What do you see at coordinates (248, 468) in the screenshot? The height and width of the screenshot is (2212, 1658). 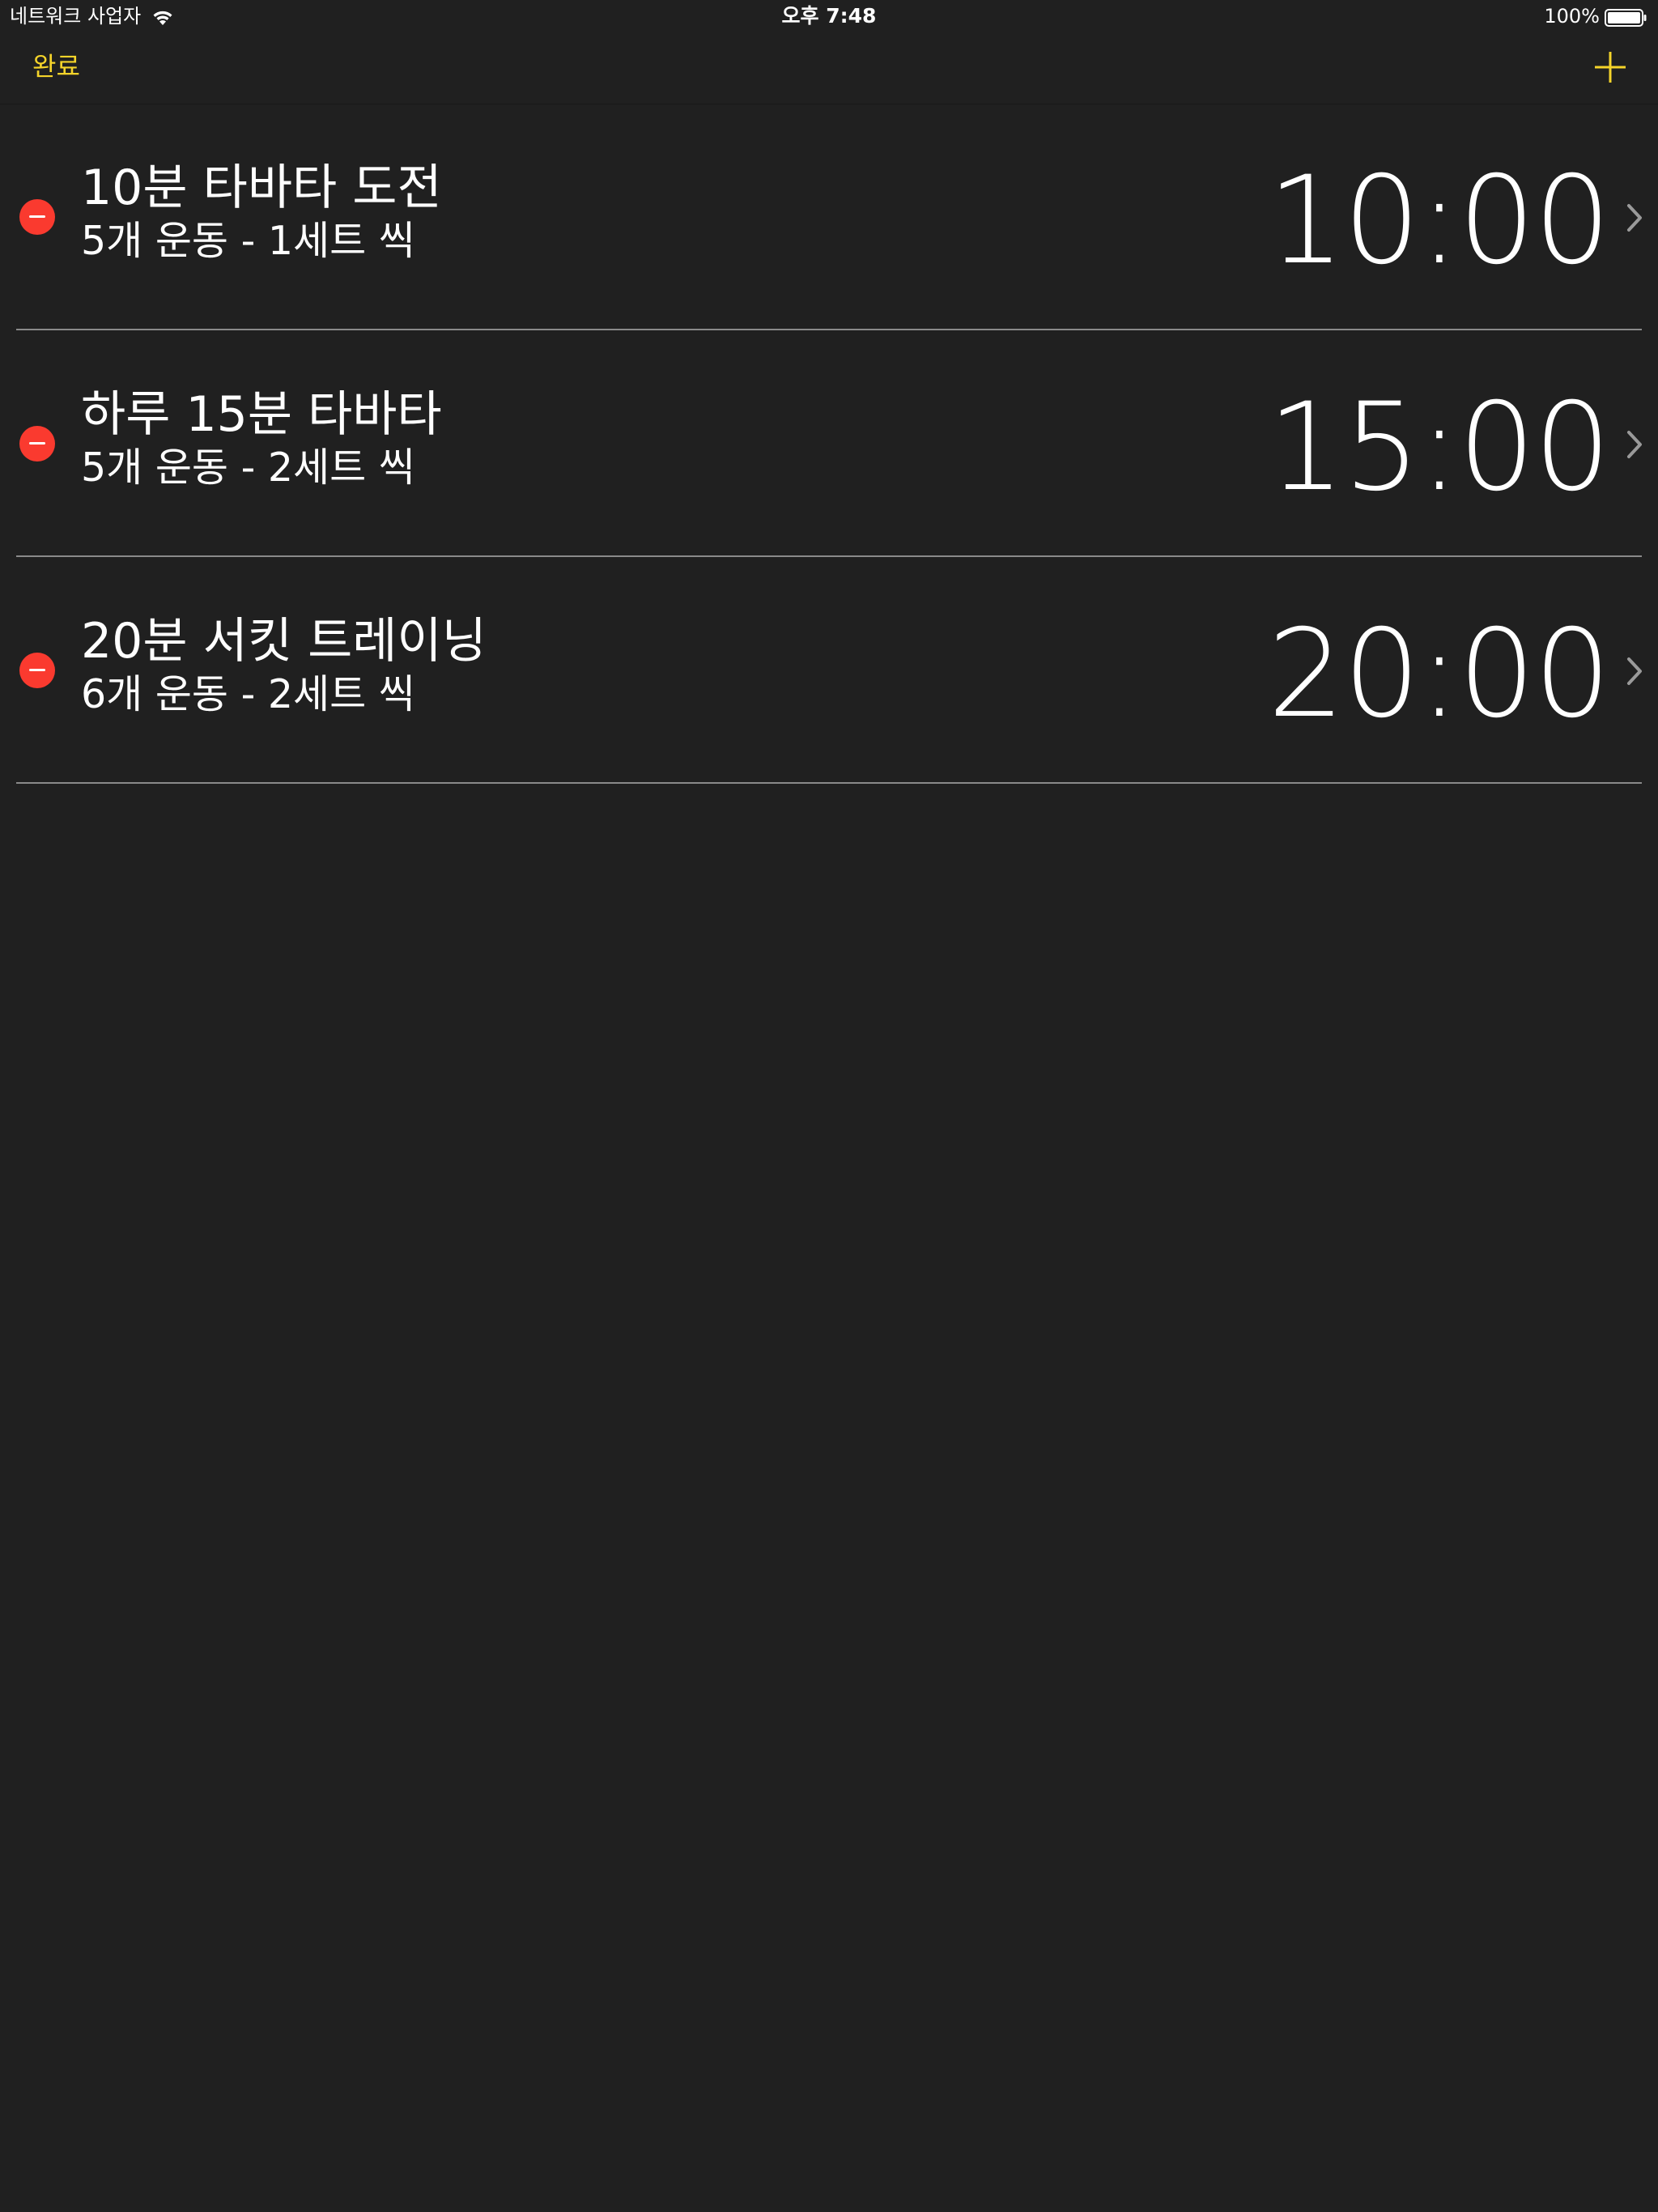 I see `workout-subtitle: 5개 운동 - 2세트 씩` at bounding box center [248, 468].